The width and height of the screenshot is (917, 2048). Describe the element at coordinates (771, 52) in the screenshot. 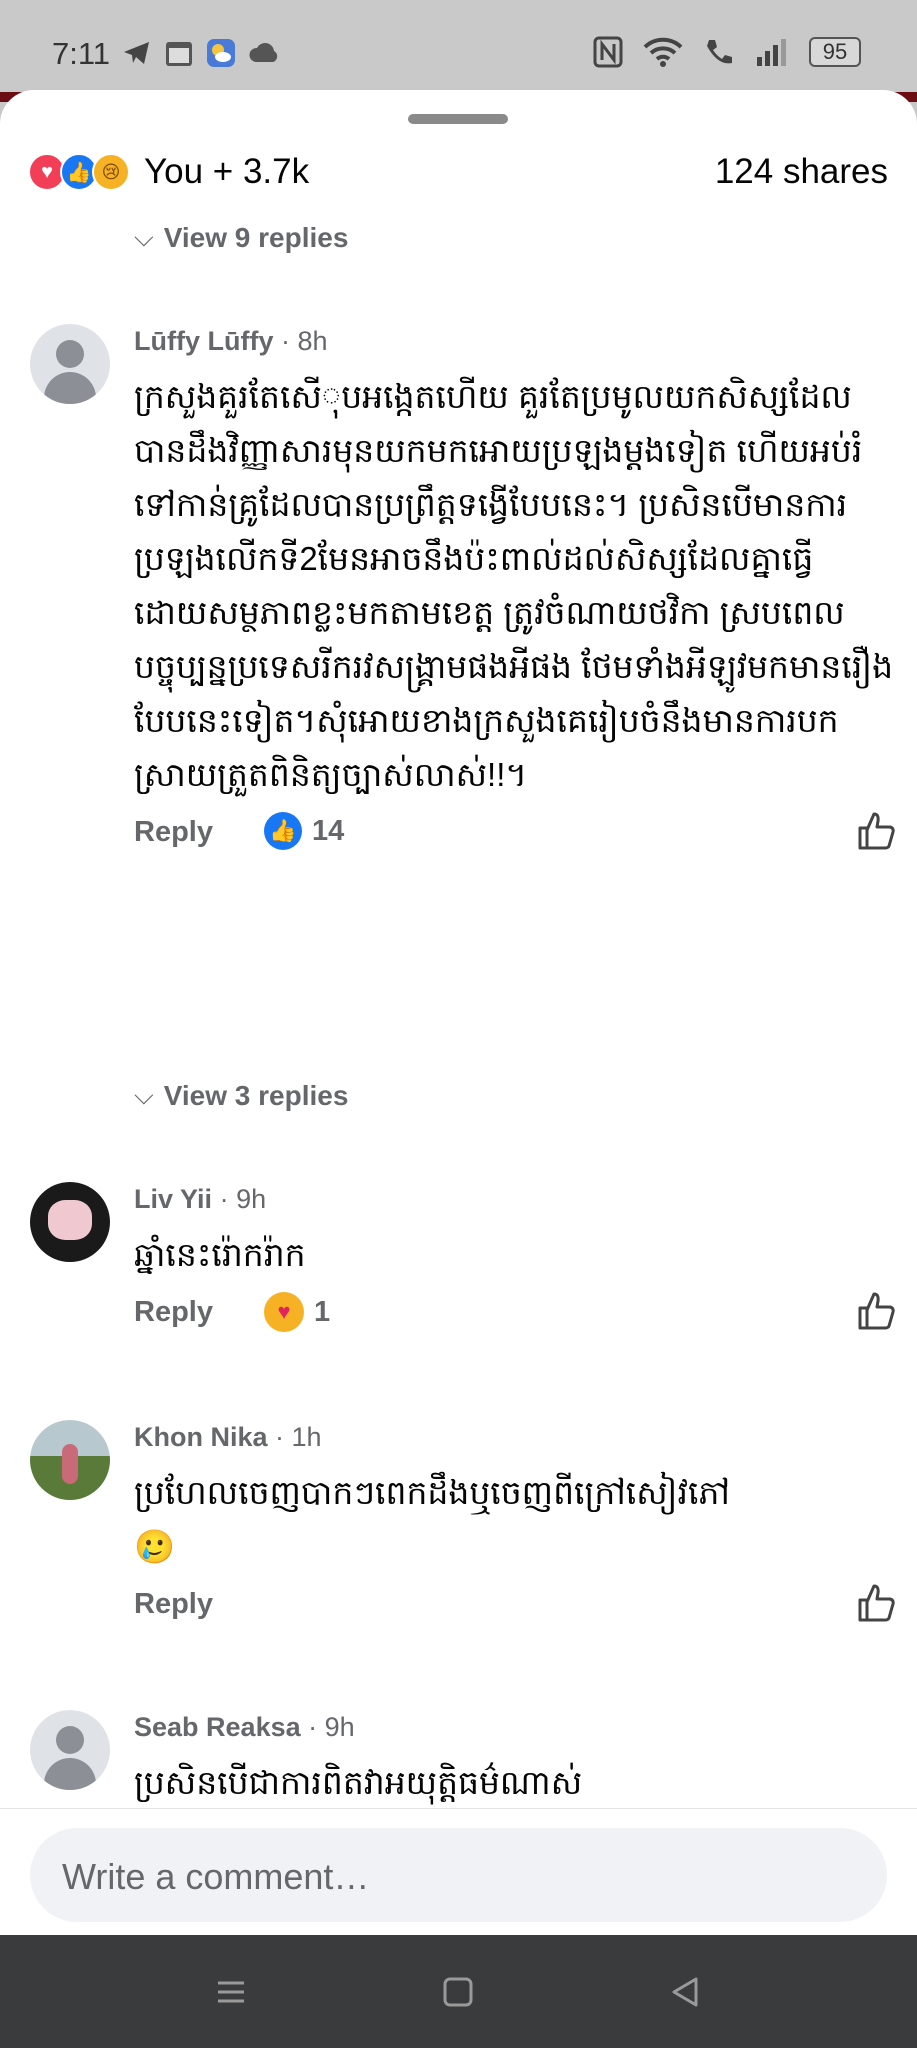

I see `signal-icon` at that location.